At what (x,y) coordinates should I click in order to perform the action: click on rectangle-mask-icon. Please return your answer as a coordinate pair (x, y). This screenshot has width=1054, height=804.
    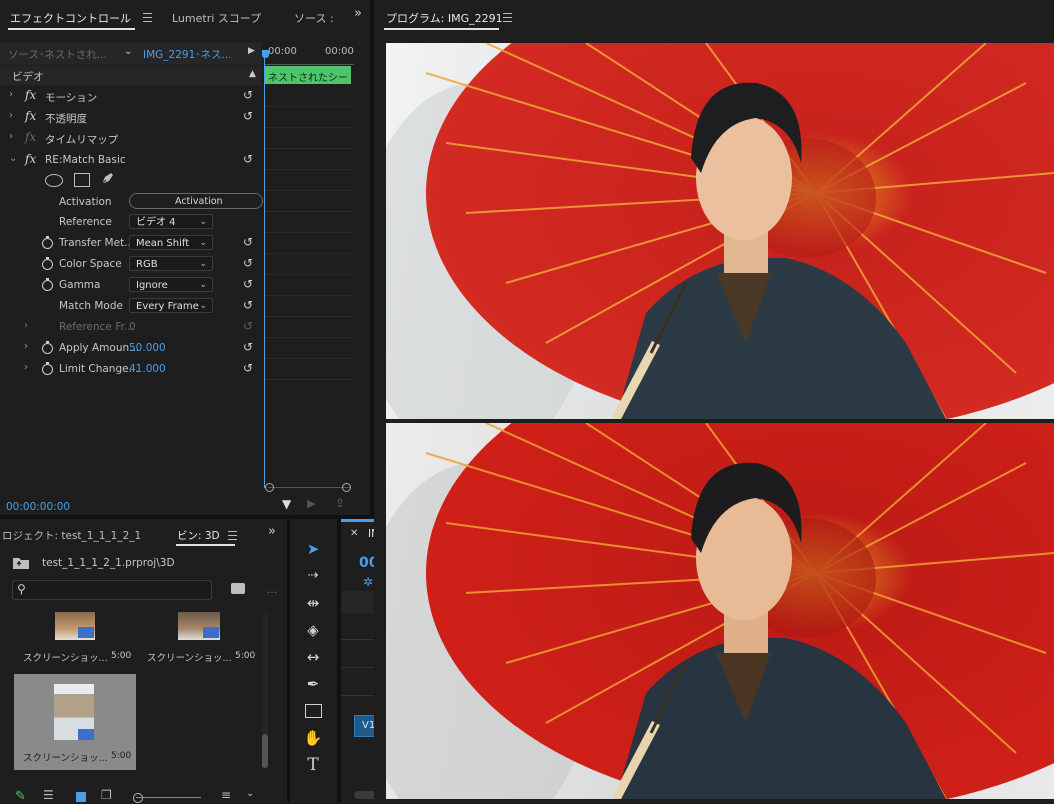
    Looking at the image, I should click on (82, 180).